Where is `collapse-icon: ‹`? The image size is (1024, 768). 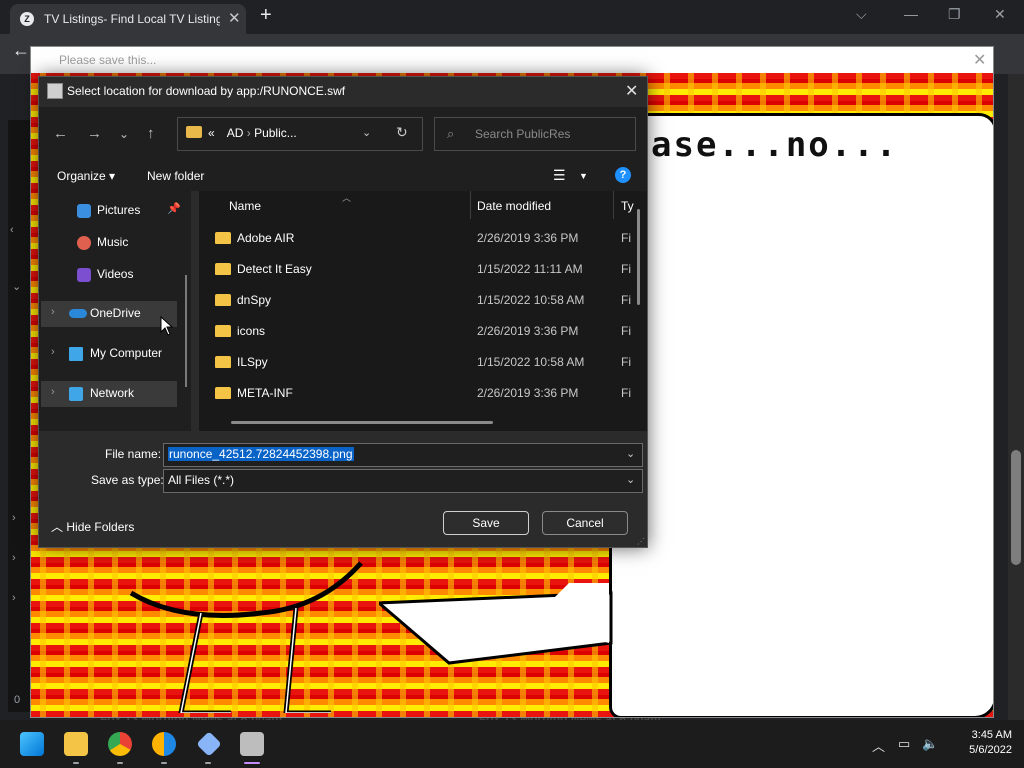
collapse-icon: ‹ is located at coordinates (12, 230).